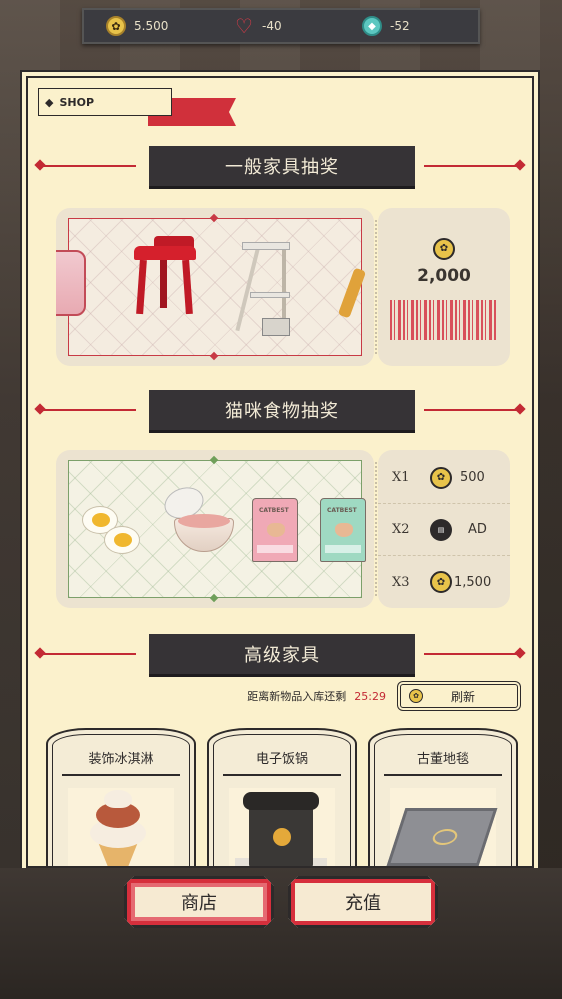  I want to click on multiplier-label: X2, so click(401, 529).